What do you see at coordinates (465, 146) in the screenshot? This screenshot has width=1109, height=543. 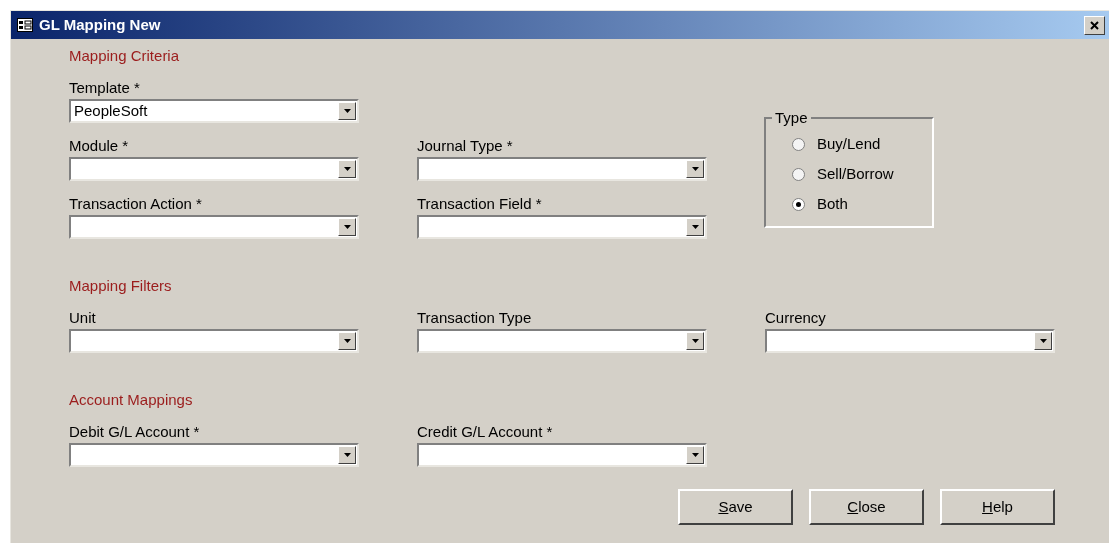 I see `field-label: Journal Type *` at bounding box center [465, 146].